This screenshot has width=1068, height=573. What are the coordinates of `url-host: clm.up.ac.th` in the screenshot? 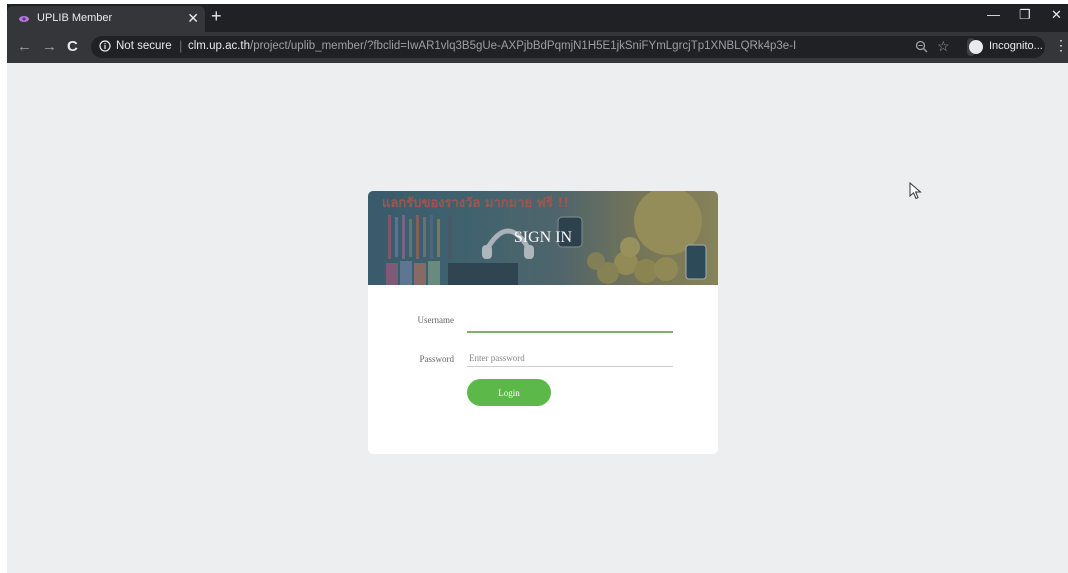 It's located at (219, 46).